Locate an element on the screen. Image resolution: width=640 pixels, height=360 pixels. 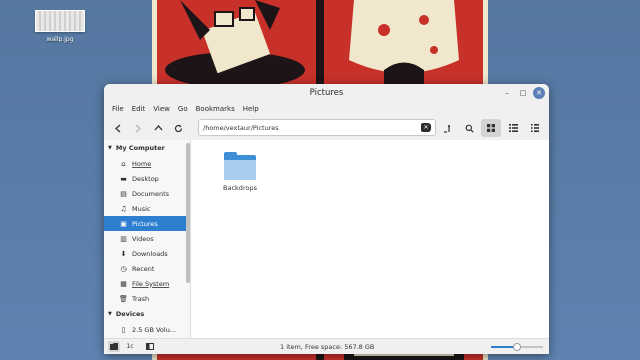
sidebar-item-label: Pictures is located at coordinates (145, 223).